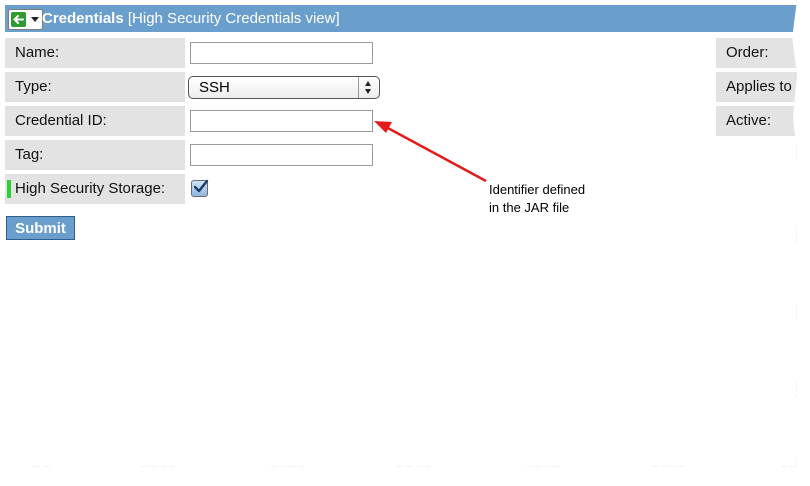  I want to click on annotation-note: Identifier defined in the JAR file, so click(554, 199).